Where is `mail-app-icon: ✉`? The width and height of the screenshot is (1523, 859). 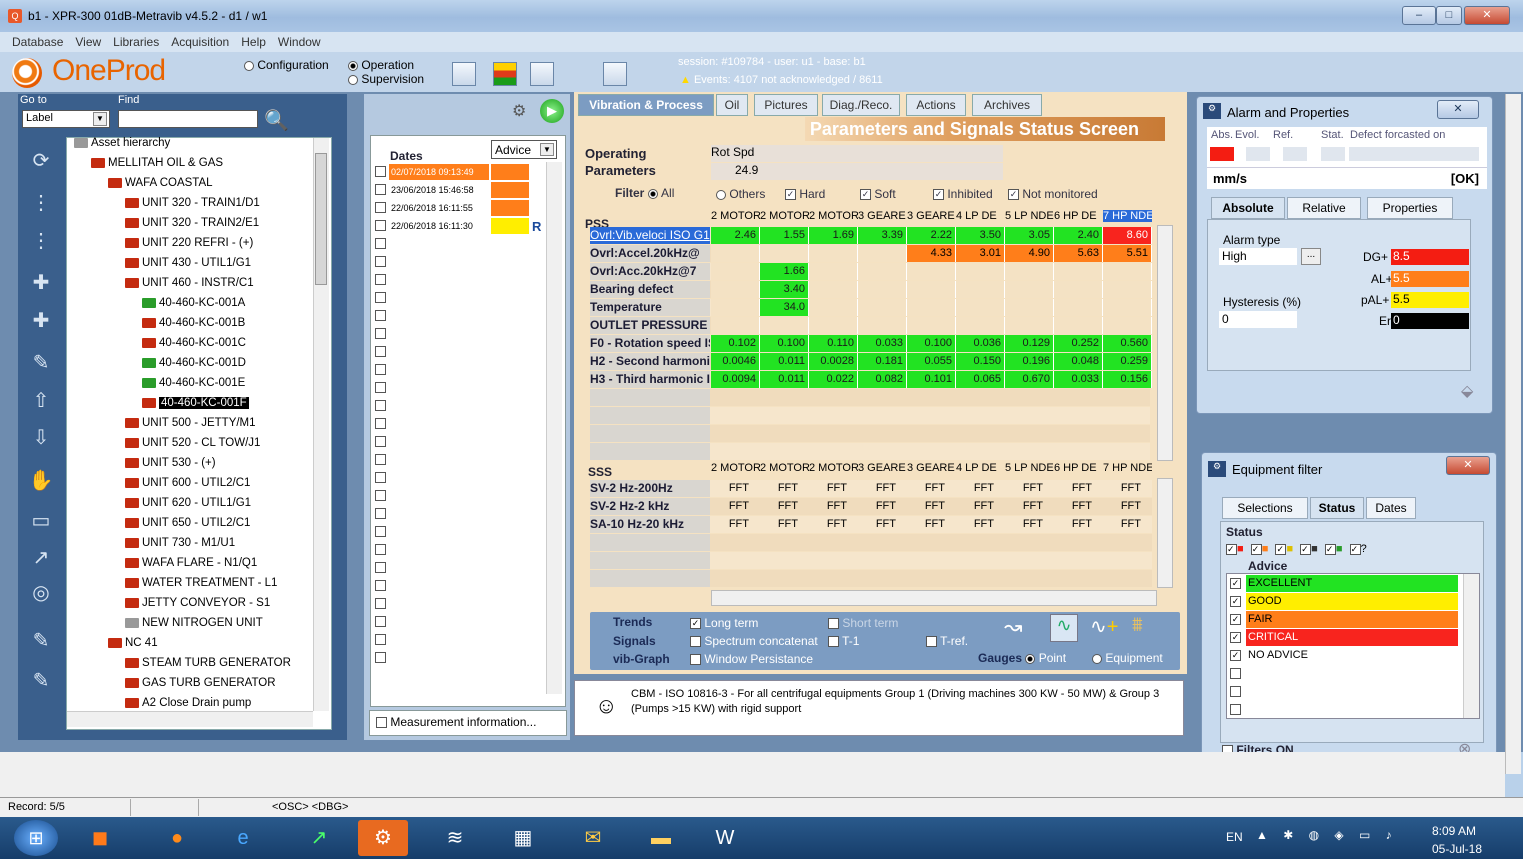
mail-app-icon: ✉ is located at coordinates (593, 838).